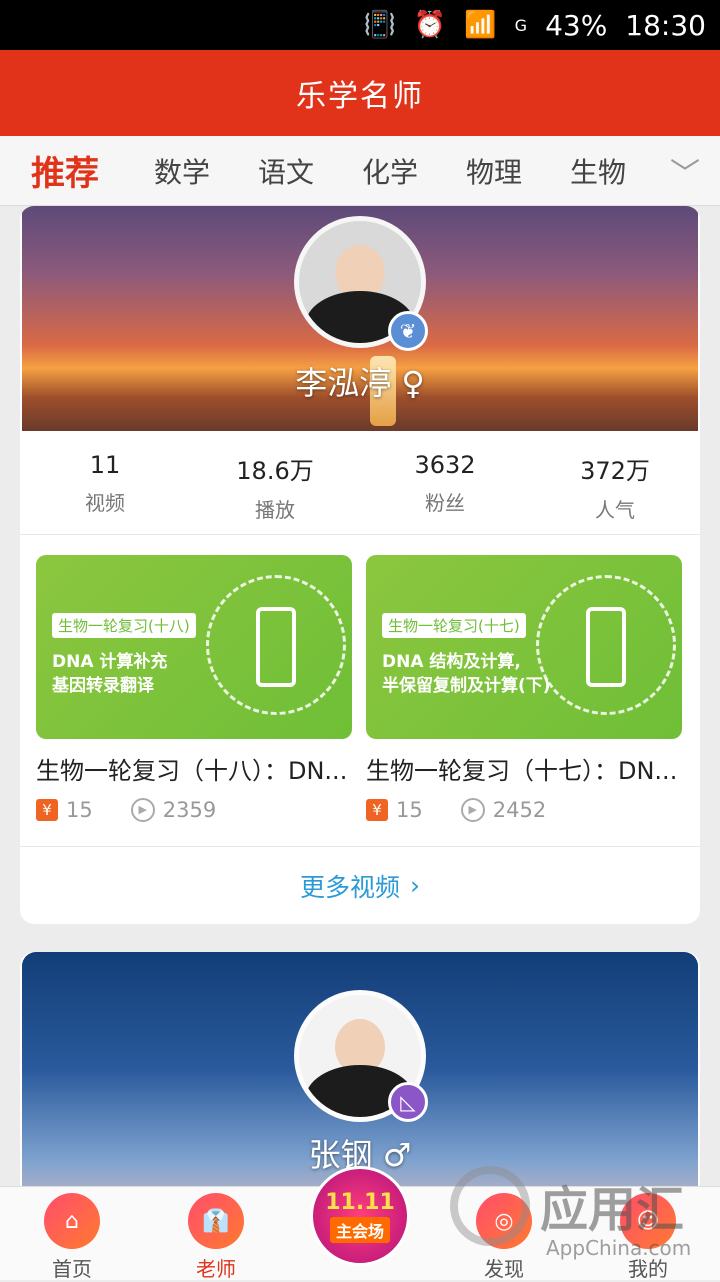  What do you see at coordinates (194, 647) in the screenshot?
I see `video-thumbnail: 生物一轮复习(十八) DNA 计算补充 基因转录翻译` at bounding box center [194, 647].